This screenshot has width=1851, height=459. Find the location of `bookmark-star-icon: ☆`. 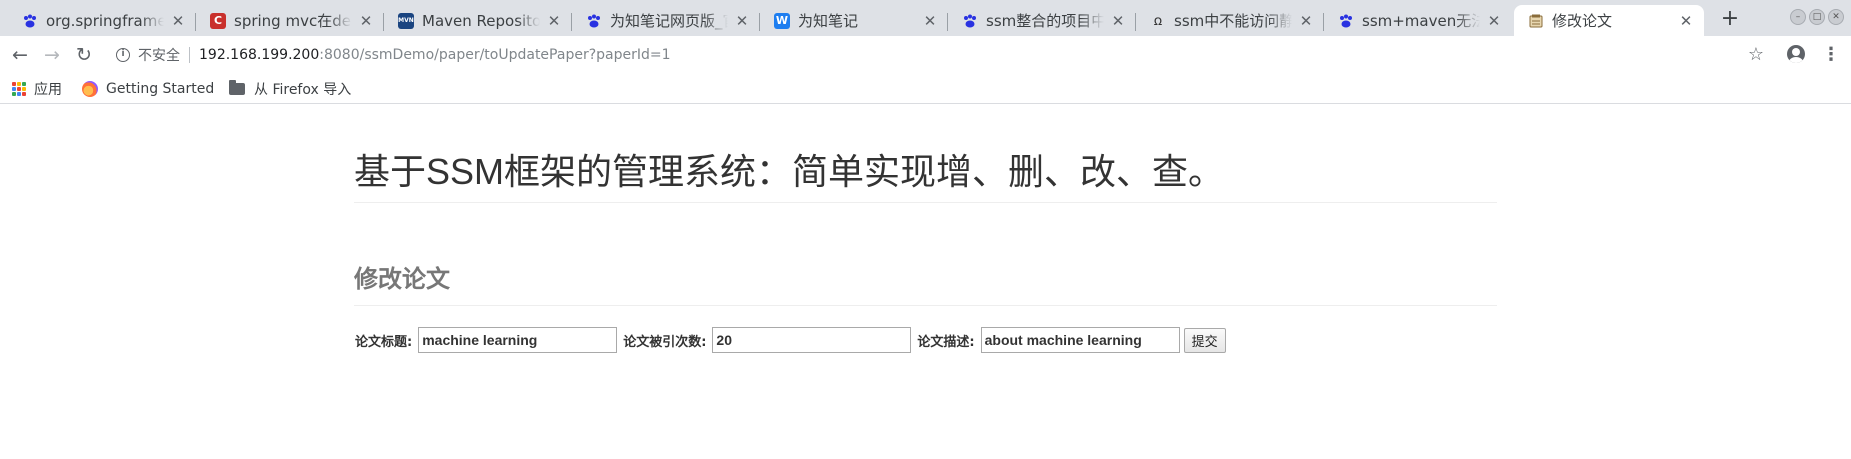

bookmark-star-icon: ☆ is located at coordinates (1756, 55).